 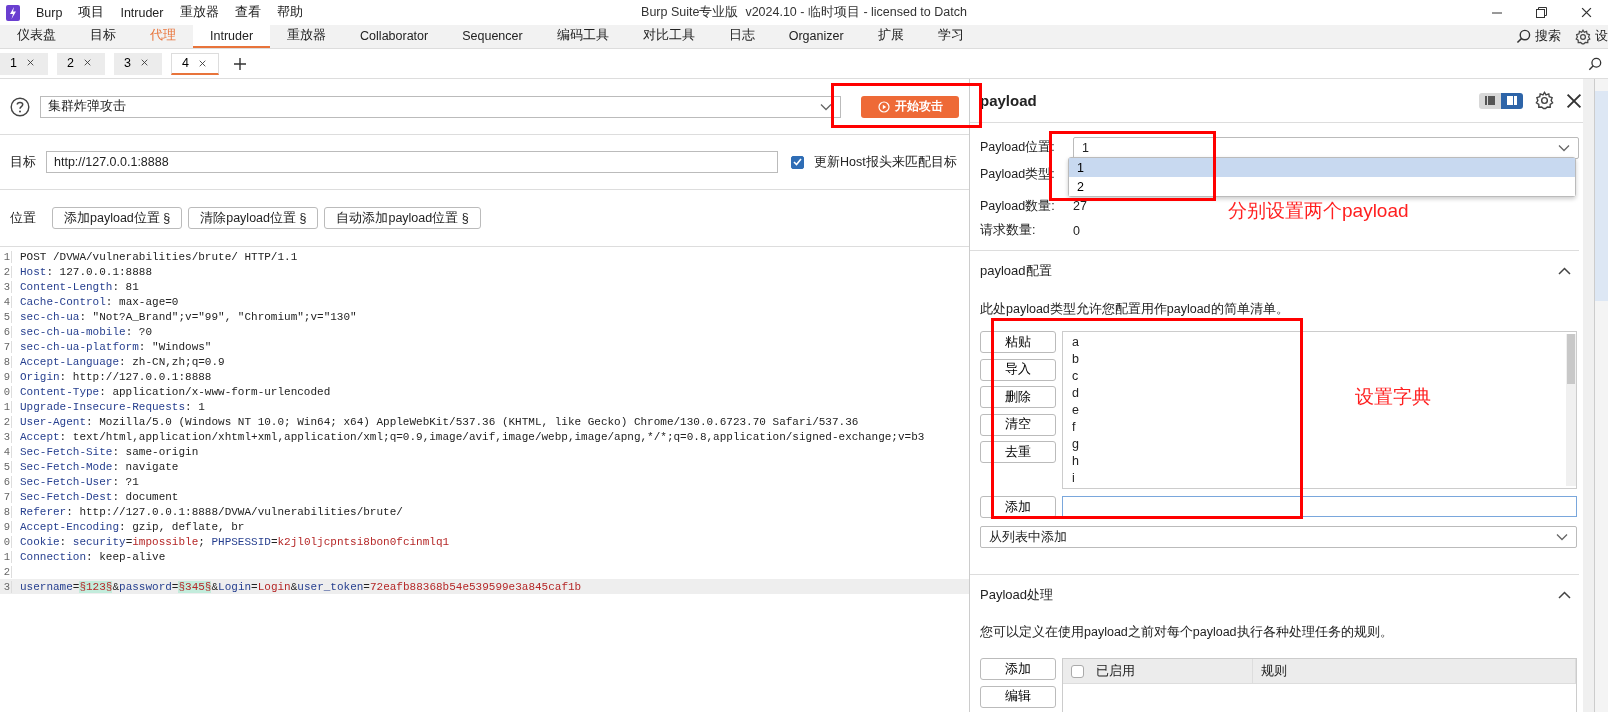 What do you see at coordinates (1274, 671) in the screenshot?
I see `column-header: 规则` at bounding box center [1274, 671].